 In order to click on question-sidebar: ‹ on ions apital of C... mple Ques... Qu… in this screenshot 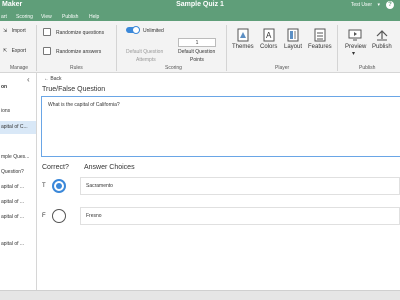, I will do `click(18, 181)`.